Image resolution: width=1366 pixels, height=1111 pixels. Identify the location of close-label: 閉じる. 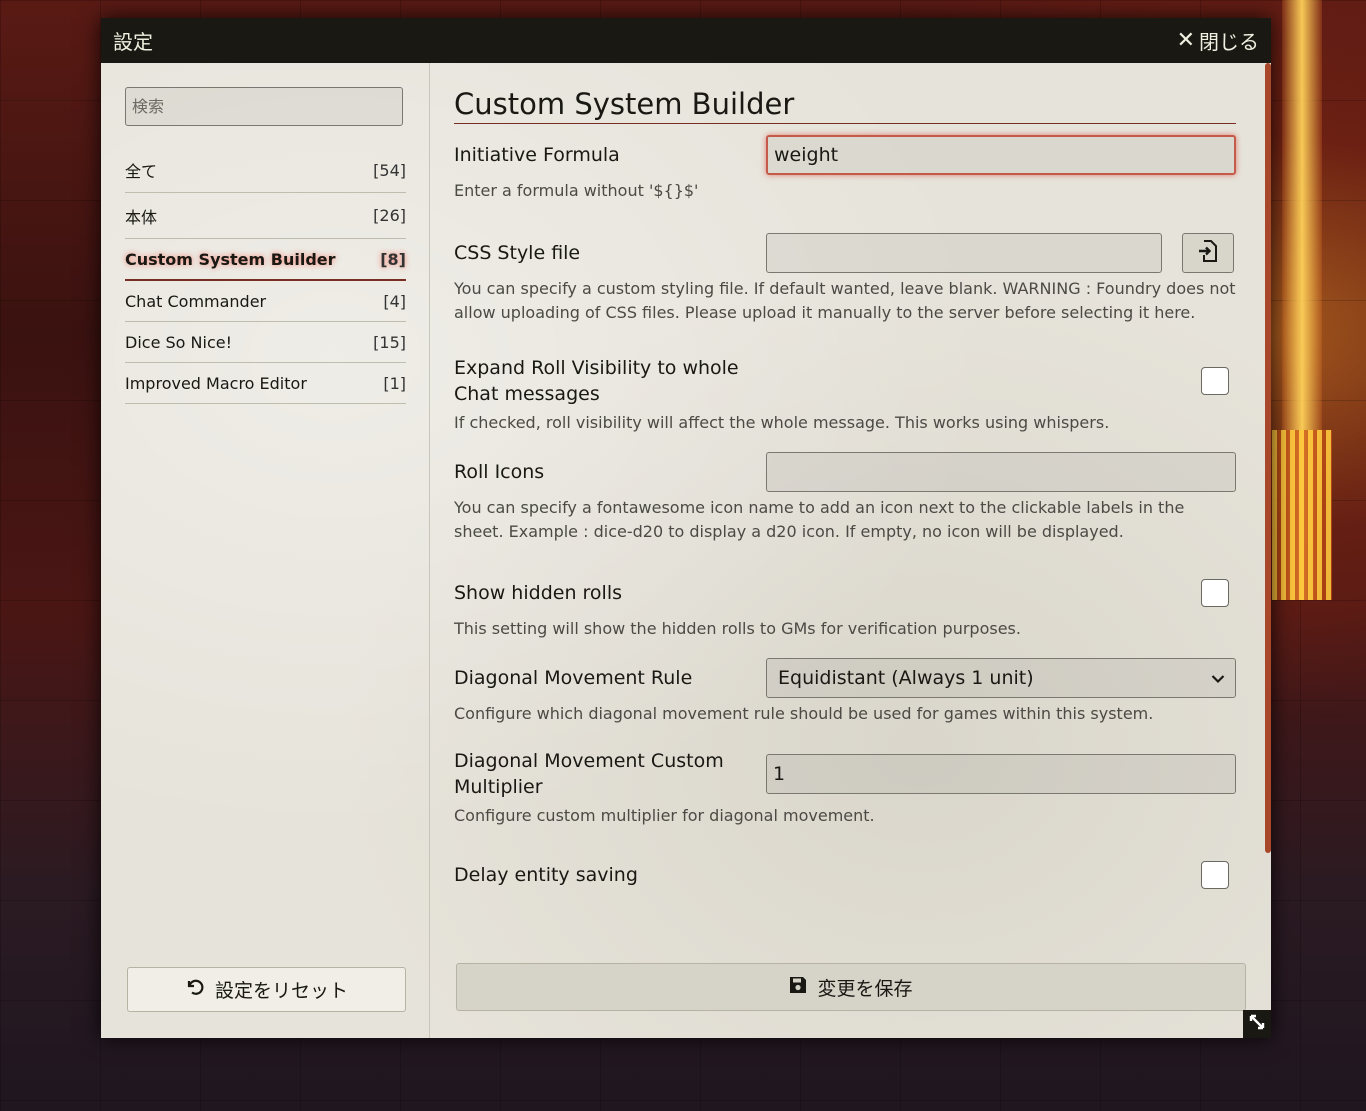
(1229, 42).